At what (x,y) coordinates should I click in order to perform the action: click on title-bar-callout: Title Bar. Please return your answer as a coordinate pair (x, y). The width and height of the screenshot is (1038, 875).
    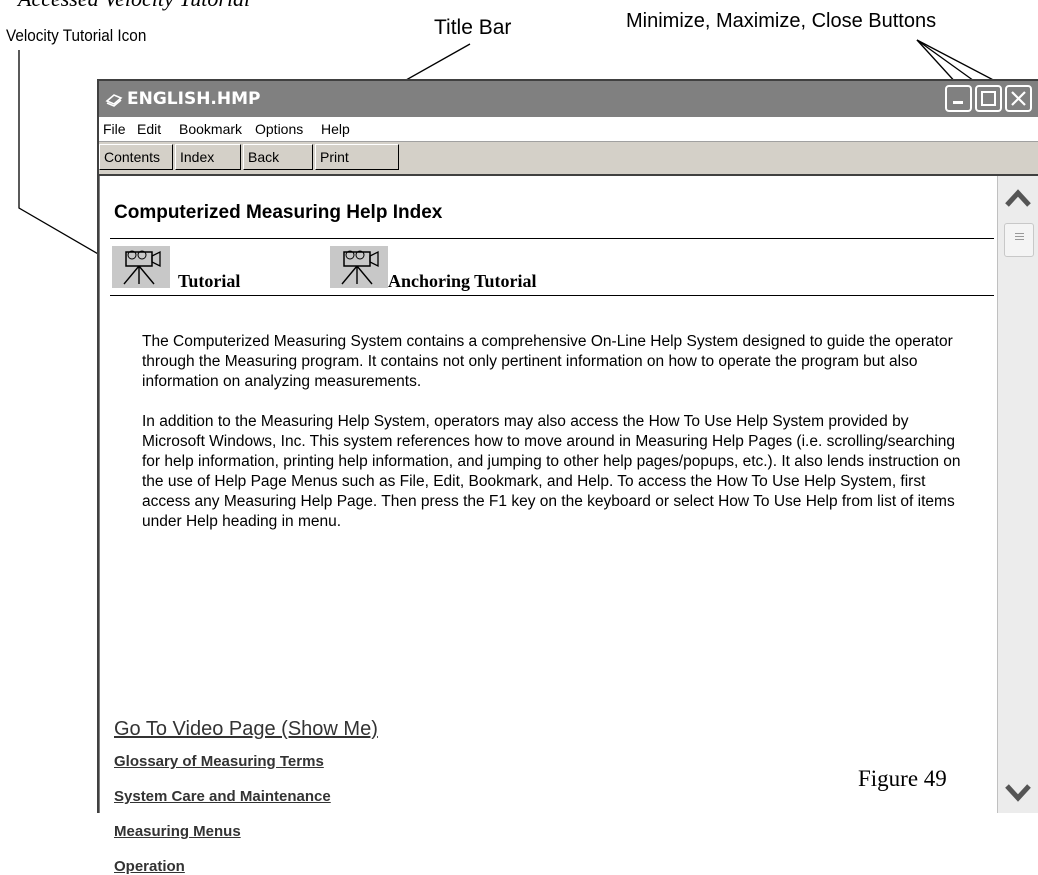
    Looking at the image, I should click on (473, 27).